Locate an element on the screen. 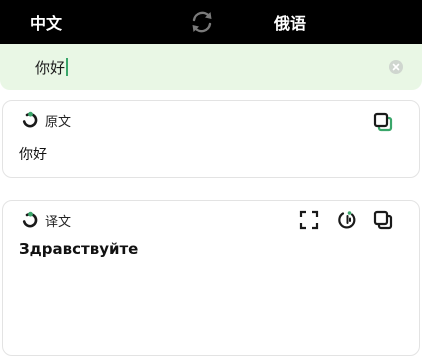 The height and width of the screenshot is (364, 422). input-value: 你好 is located at coordinates (50, 67).